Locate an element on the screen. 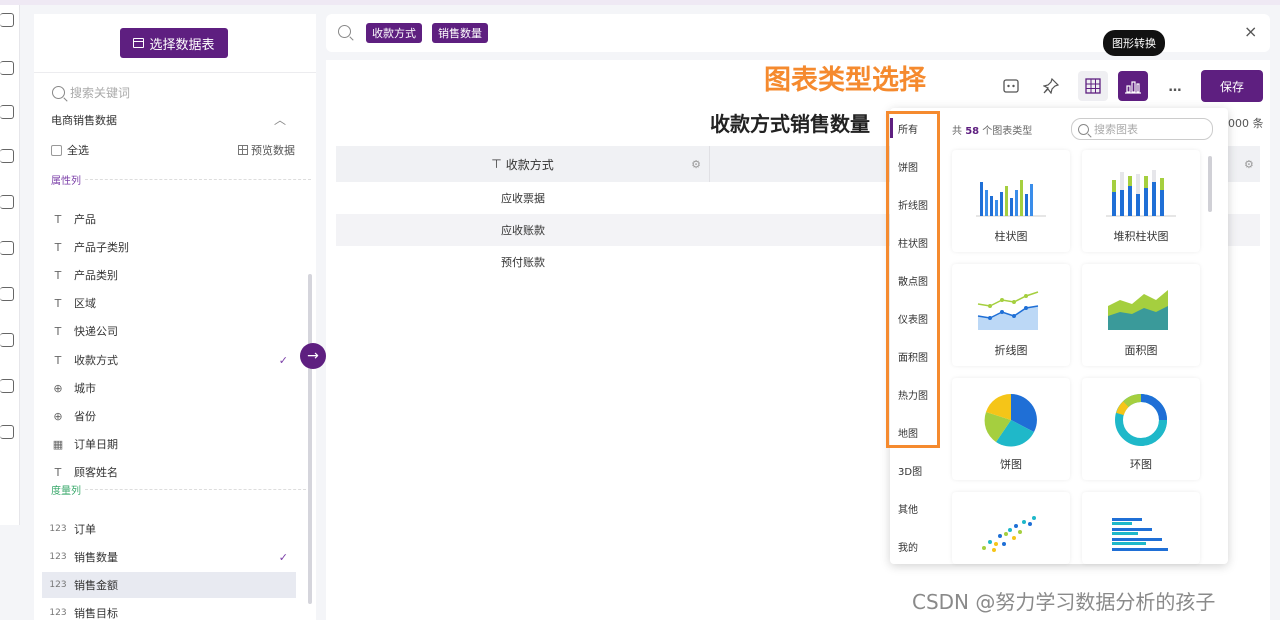  query-pill: 销售数量 is located at coordinates (460, 33).